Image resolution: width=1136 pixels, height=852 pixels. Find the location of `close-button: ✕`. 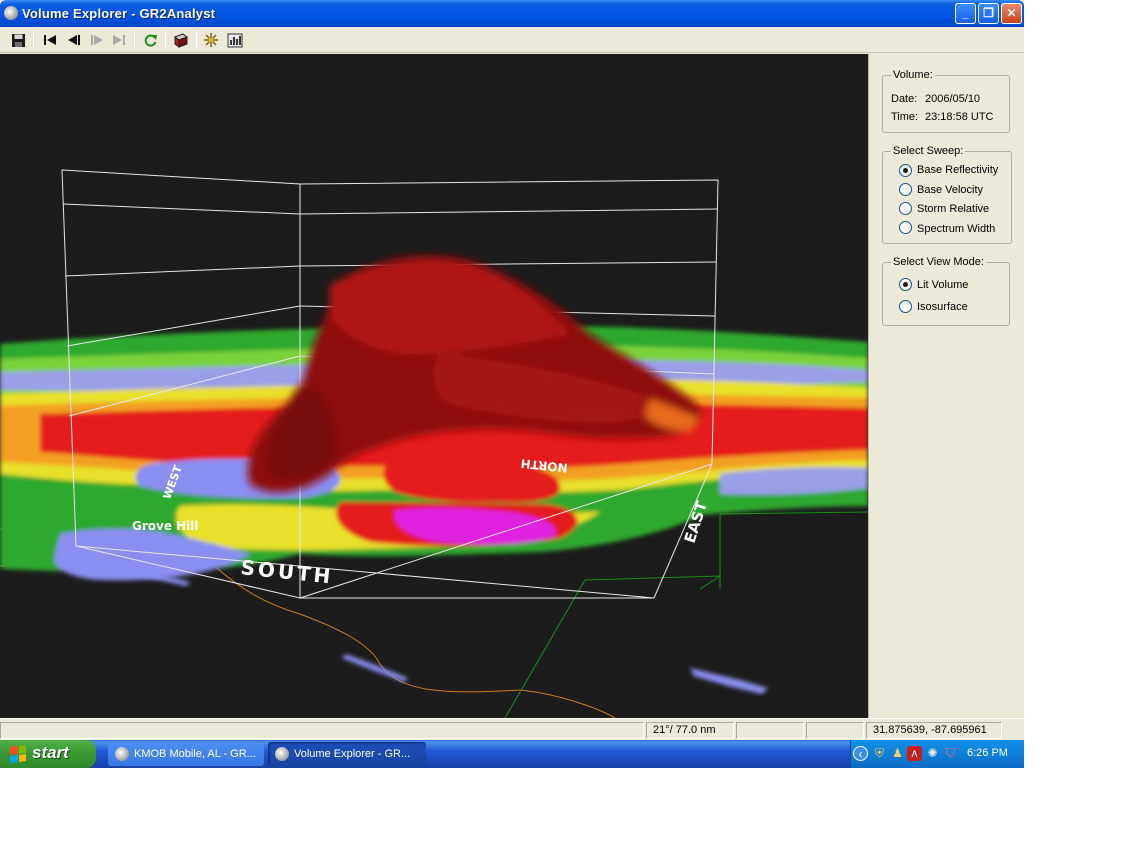

close-button: ✕ is located at coordinates (1011, 13).